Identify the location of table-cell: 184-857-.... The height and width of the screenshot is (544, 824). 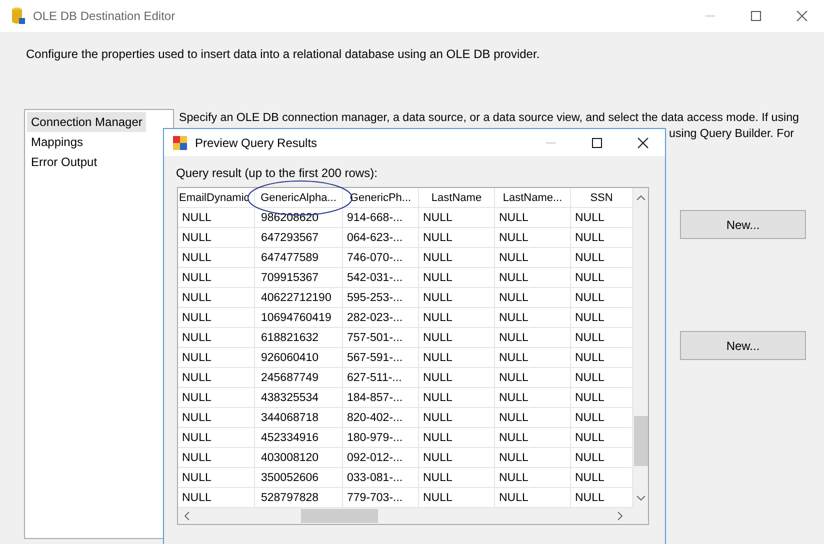
(381, 398).